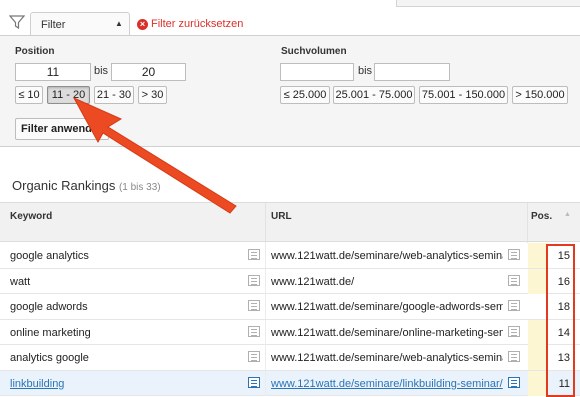 This screenshot has height=397, width=580. I want to click on keyword-cell: google adwords, so click(49, 307).